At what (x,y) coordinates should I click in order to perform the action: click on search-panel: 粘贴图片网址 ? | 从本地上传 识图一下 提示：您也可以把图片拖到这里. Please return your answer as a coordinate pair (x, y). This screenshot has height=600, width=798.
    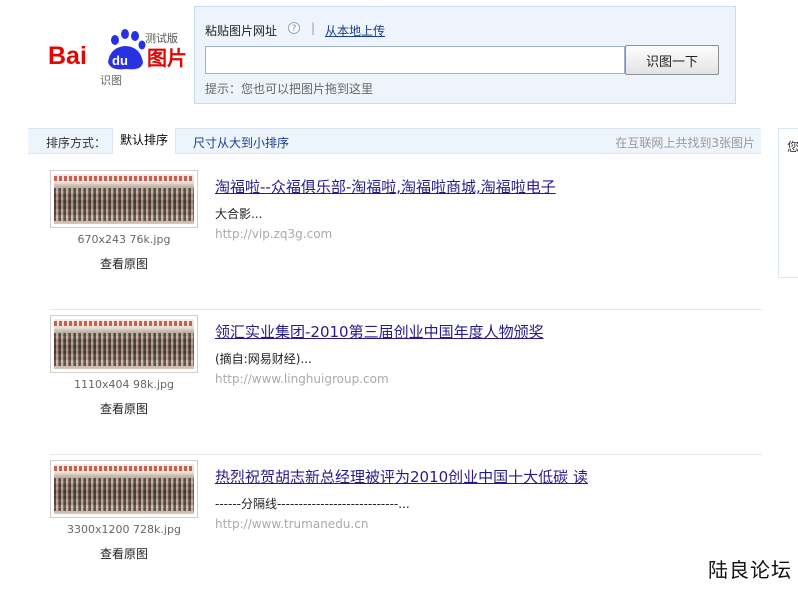
    Looking at the image, I should click on (465, 55).